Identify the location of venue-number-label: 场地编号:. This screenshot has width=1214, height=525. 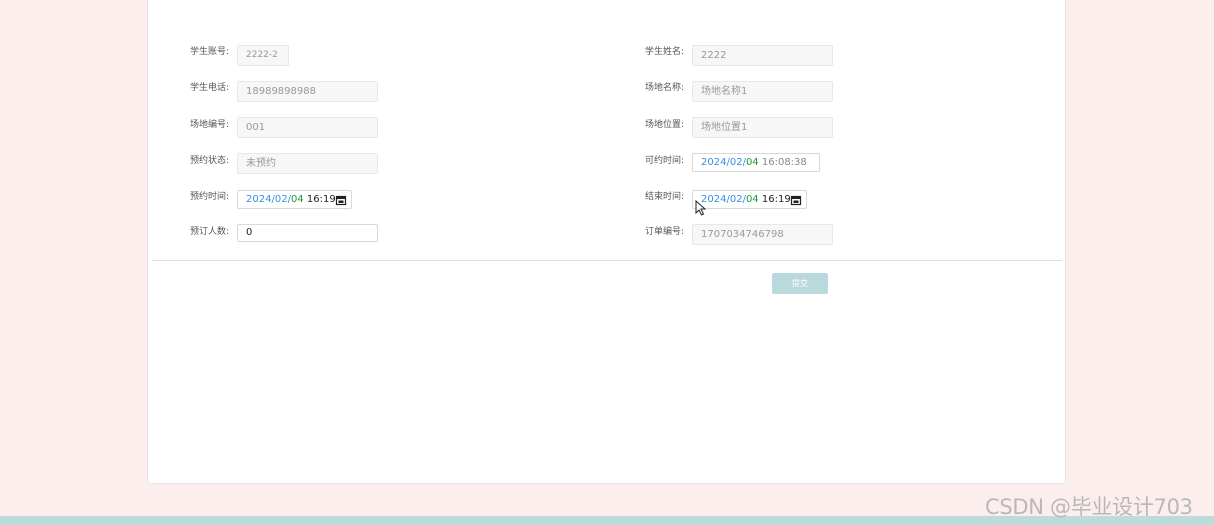
(210, 125).